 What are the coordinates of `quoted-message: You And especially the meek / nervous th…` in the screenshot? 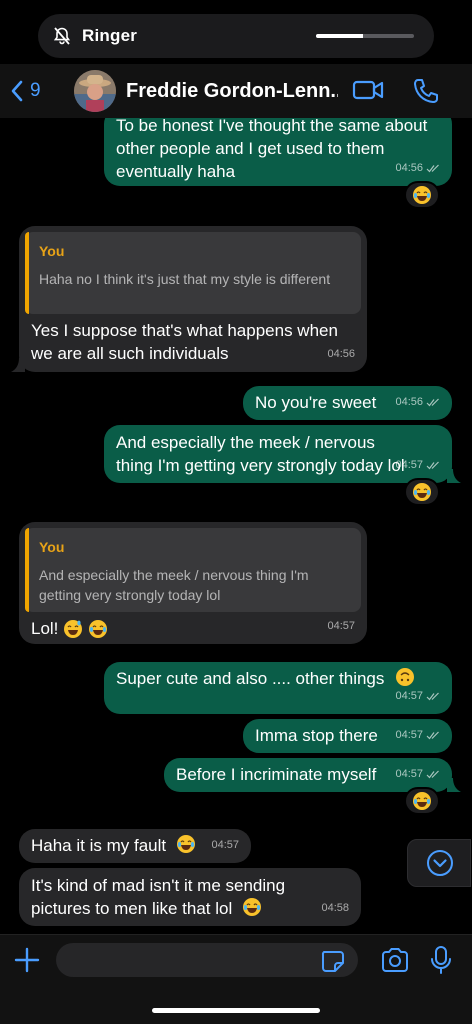 It's located at (193, 570).